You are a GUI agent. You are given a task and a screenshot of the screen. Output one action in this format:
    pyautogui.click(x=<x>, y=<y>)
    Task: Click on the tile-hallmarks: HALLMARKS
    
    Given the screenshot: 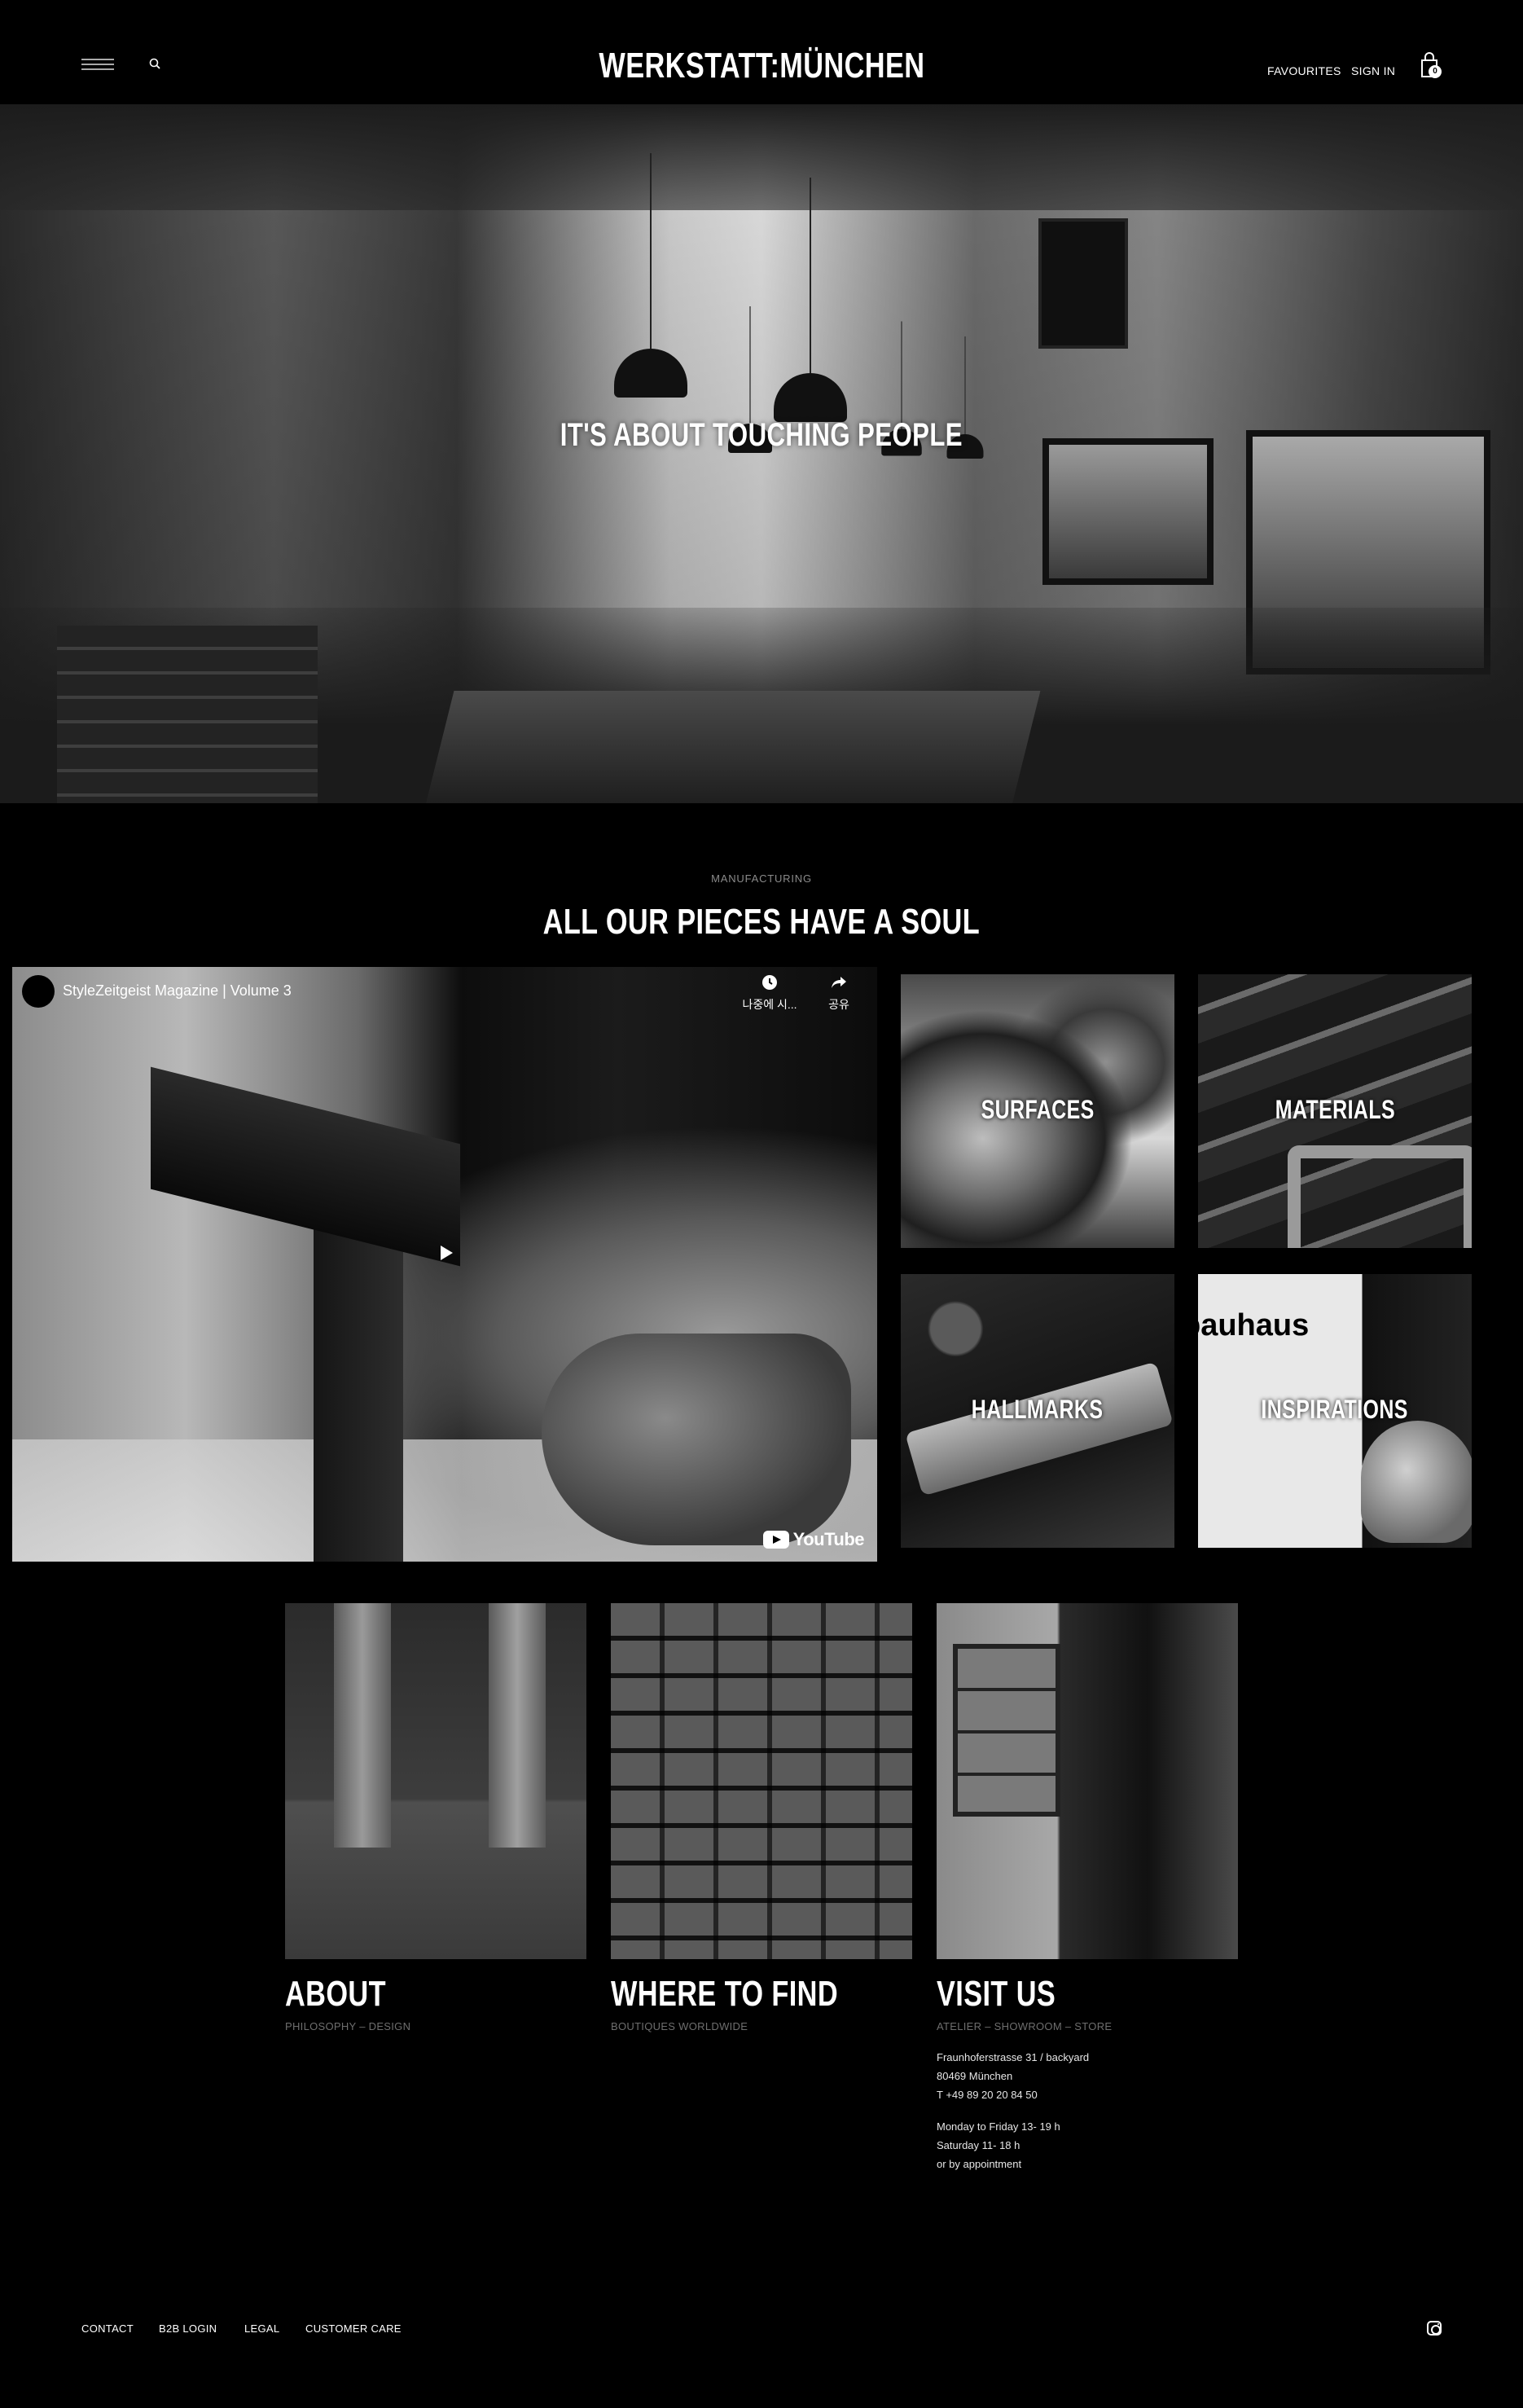 What is the action you would take?
    pyautogui.click(x=1037, y=1411)
    